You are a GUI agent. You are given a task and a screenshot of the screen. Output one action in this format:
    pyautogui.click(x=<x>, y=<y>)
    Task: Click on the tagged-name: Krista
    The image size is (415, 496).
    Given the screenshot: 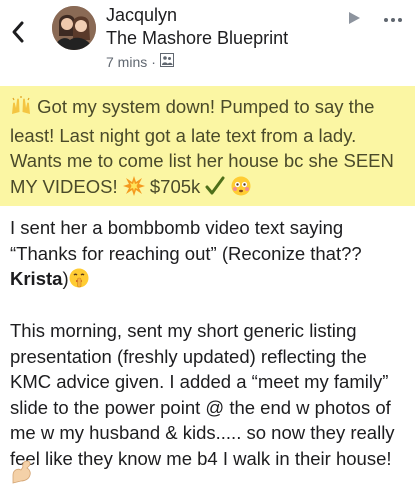 What is the action you would take?
    pyautogui.click(x=36, y=278)
    